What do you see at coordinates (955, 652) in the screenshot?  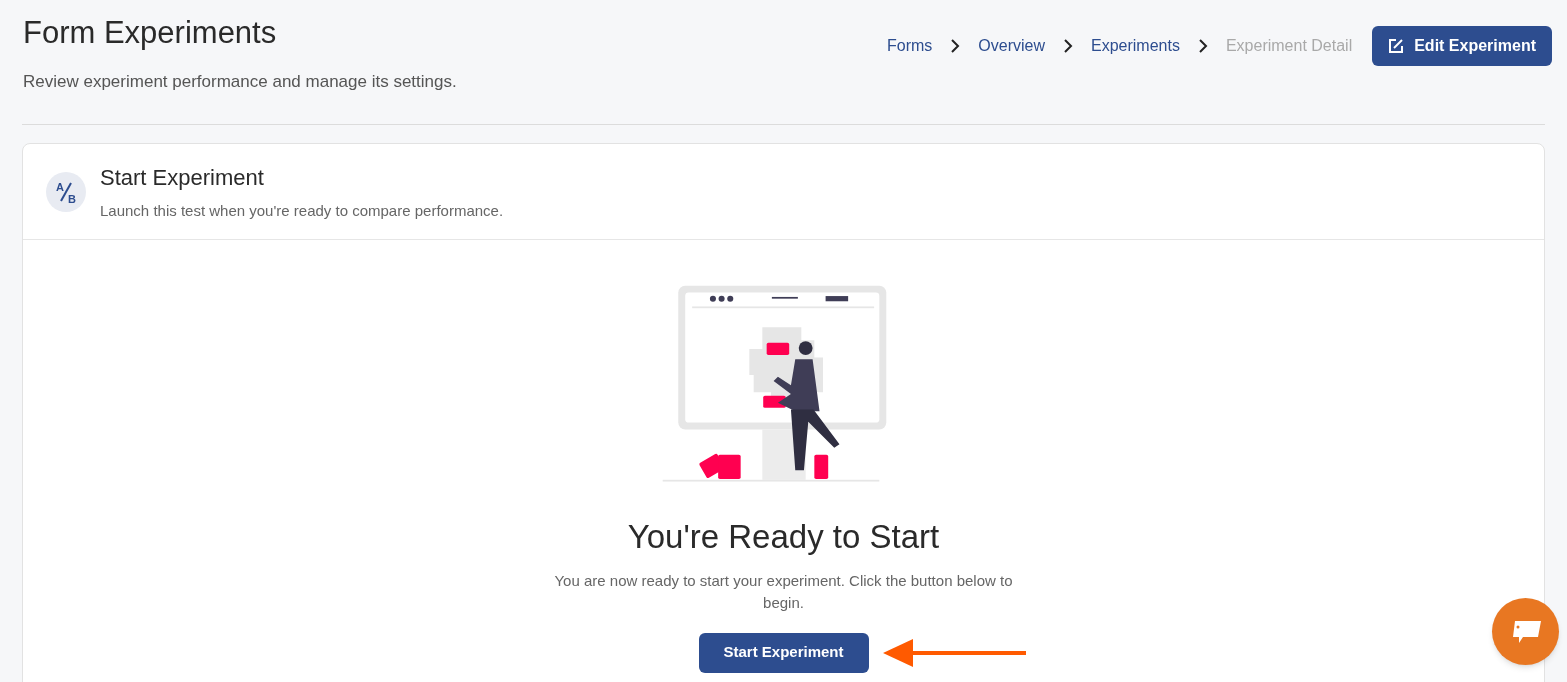 I see `arrow-icon` at bounding box center [955, 652].